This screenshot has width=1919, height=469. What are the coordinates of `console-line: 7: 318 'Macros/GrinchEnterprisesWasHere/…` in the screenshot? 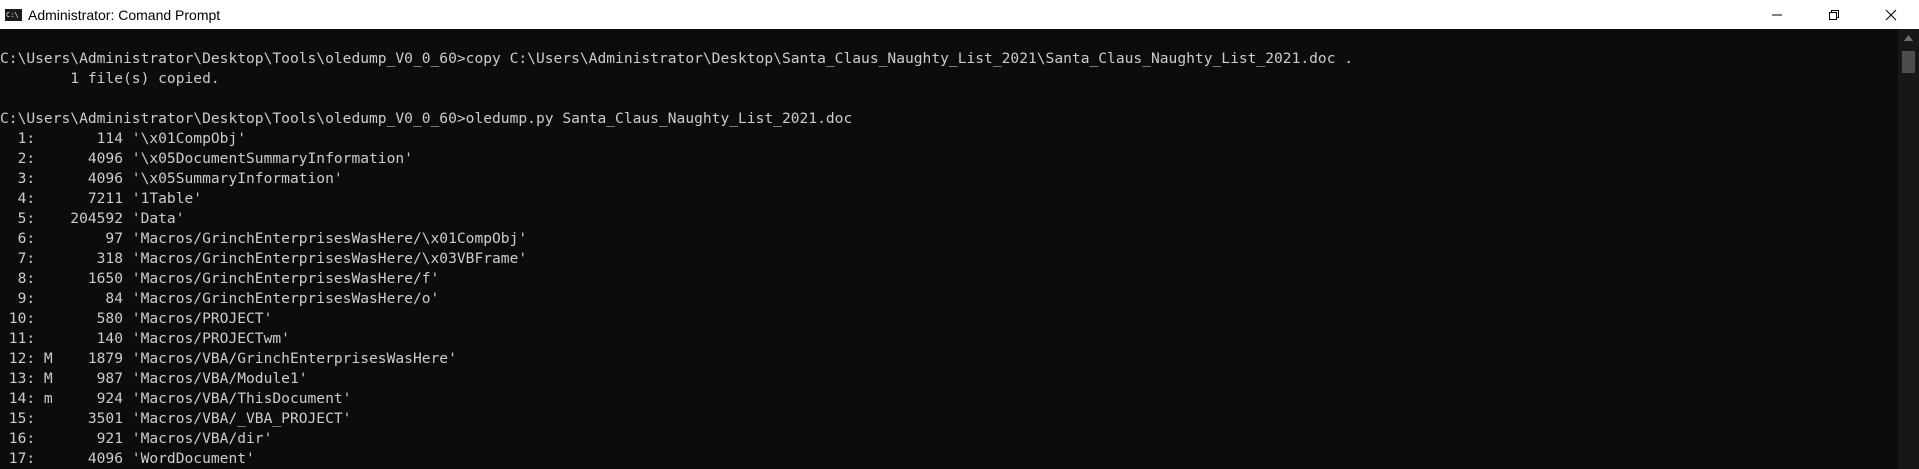 It's located at (264, 258).